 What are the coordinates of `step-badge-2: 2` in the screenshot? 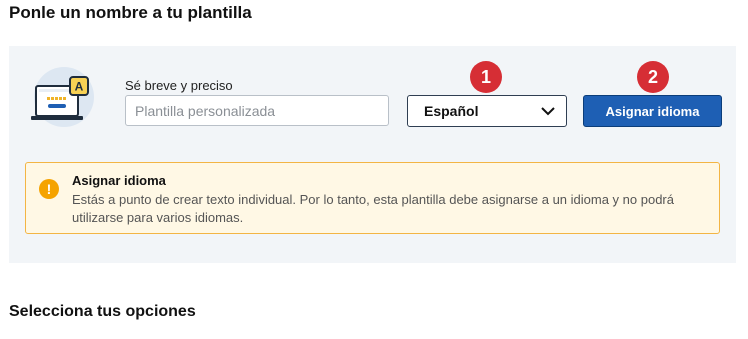 It's located at (653, 77).